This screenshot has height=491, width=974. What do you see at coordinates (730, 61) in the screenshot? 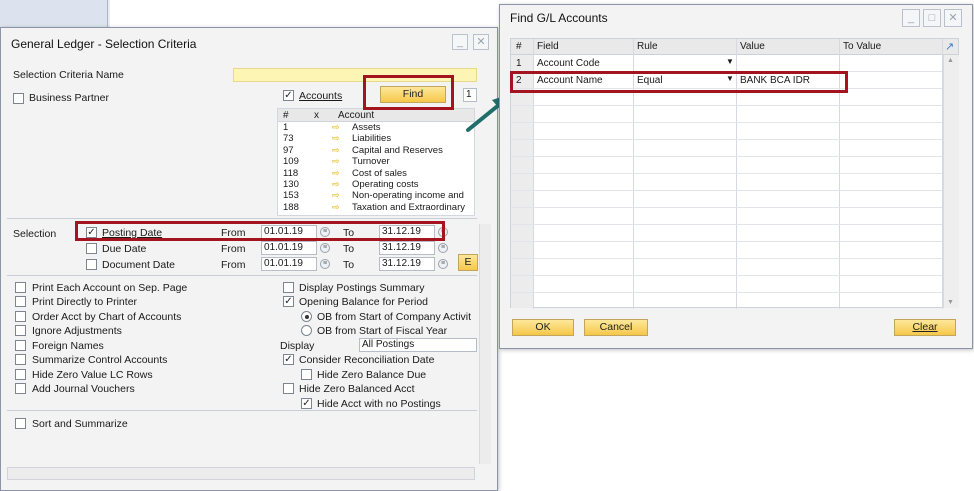
I see `rule-dropdown-icon: ▼` at bounding box center [730, 61].